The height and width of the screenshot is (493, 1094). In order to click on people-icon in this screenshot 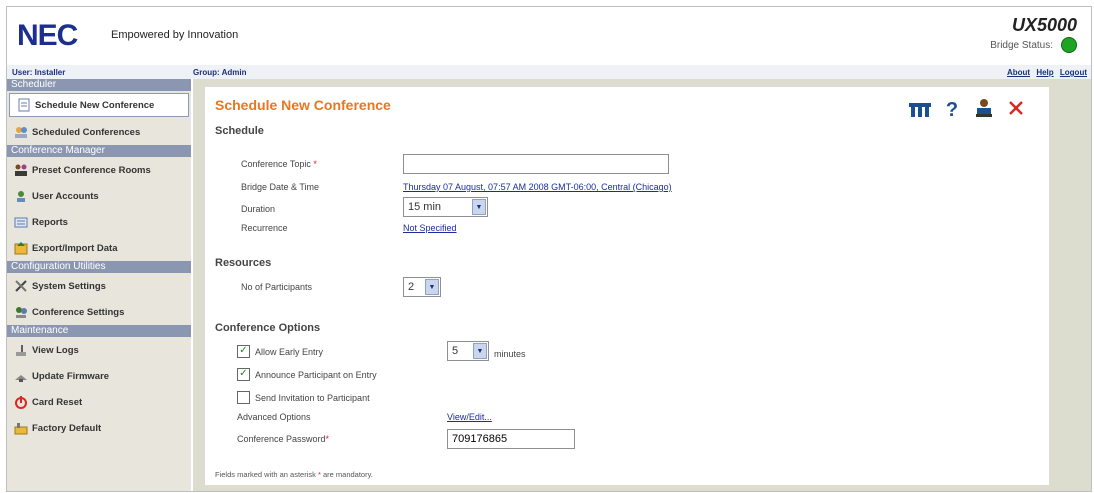, I will do `click(21, 132)`.